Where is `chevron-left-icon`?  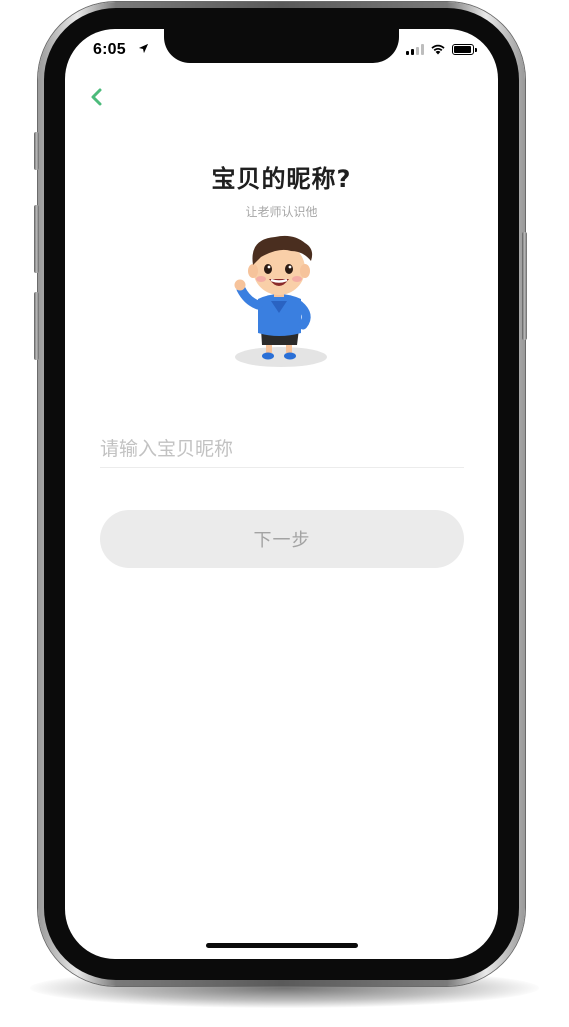
chevron-left-icon is located at coordinates (96, 97).